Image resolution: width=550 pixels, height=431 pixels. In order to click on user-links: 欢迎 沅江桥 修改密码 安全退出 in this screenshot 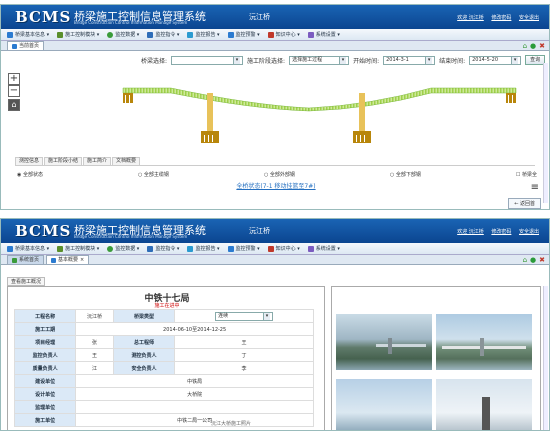, I will do `click(495, 231)`.